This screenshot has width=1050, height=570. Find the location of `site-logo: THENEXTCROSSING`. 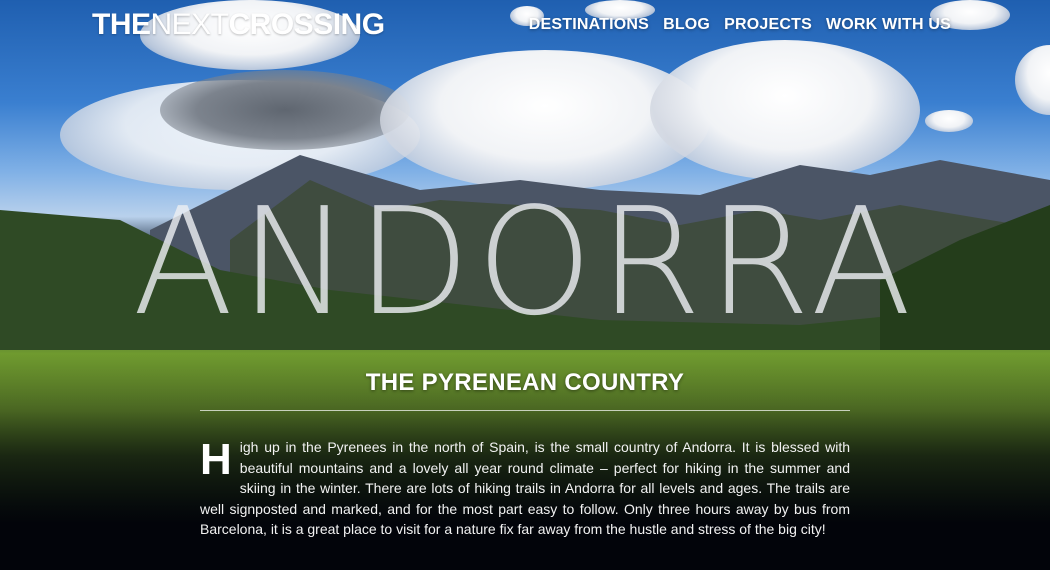

site-logo: THENEXTCROSSING is located at coordinates (238, 25).